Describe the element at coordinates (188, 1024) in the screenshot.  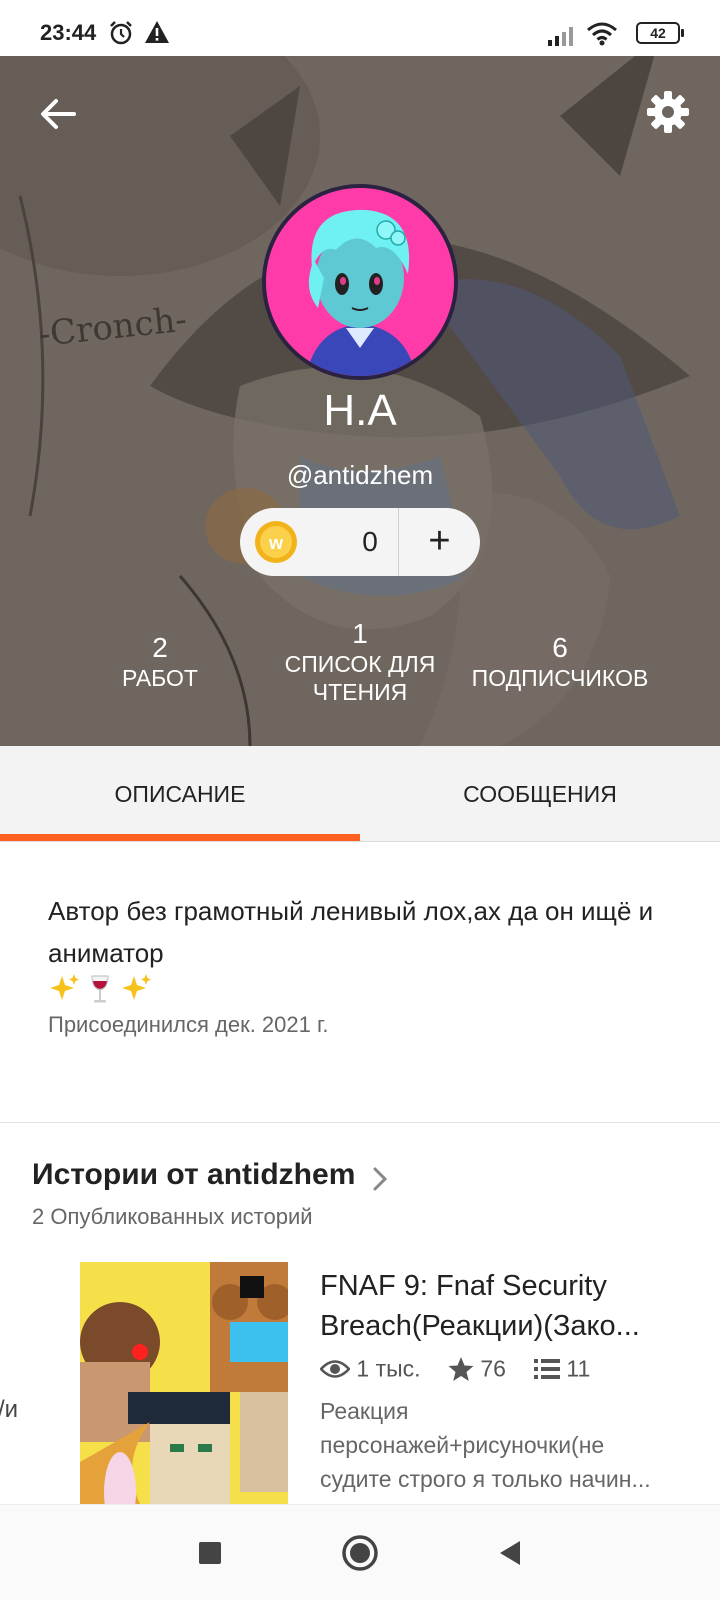
I see `joined-date: Присоединился дек. 2021 г.` at that location.